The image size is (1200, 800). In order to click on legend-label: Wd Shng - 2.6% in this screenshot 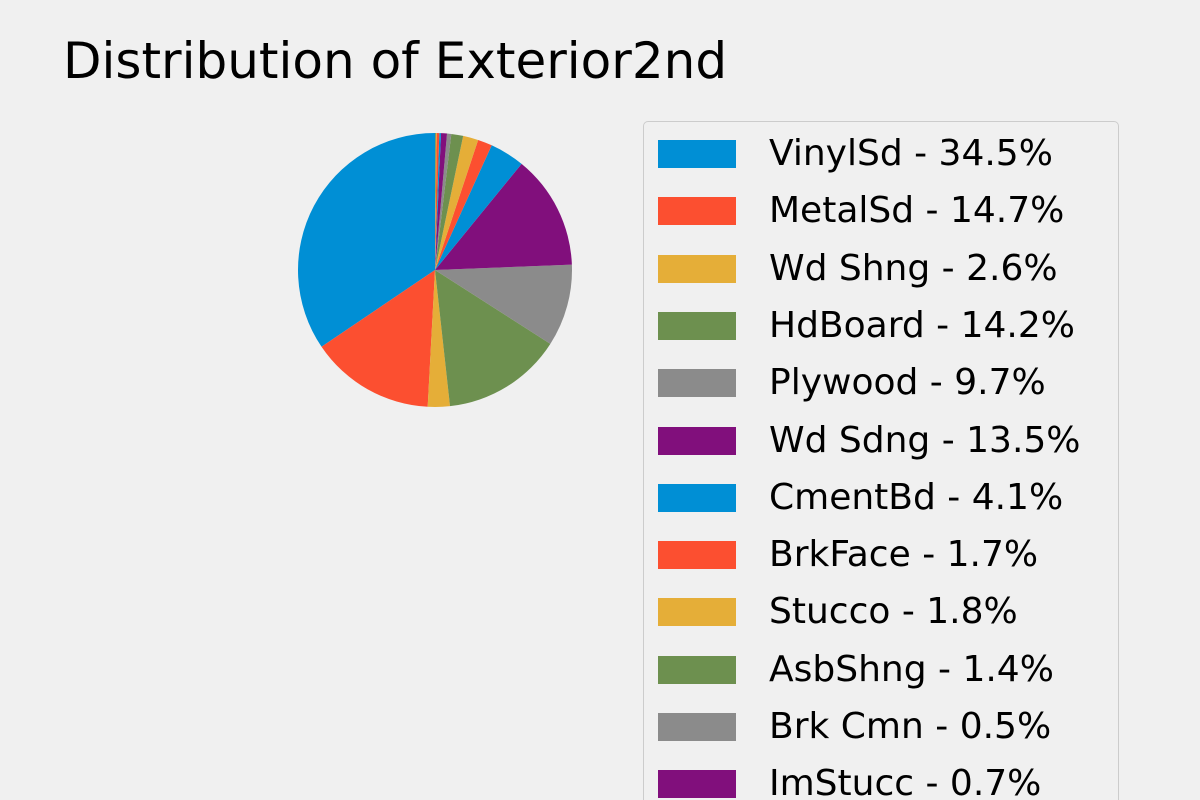, I will do `click(913, 268)`.